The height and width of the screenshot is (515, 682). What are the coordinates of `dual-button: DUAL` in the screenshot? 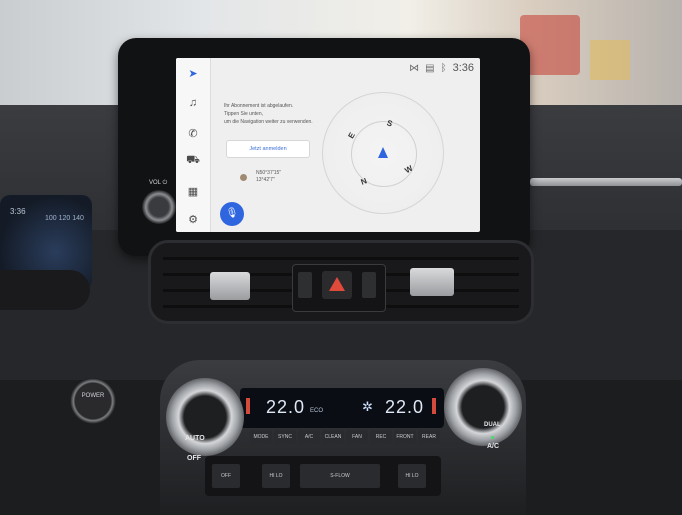 It's located at (492, 425).